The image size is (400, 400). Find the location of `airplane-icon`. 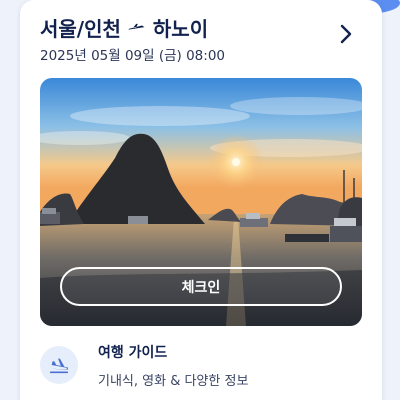

airplane-icon is located at coordinates (137, 28).